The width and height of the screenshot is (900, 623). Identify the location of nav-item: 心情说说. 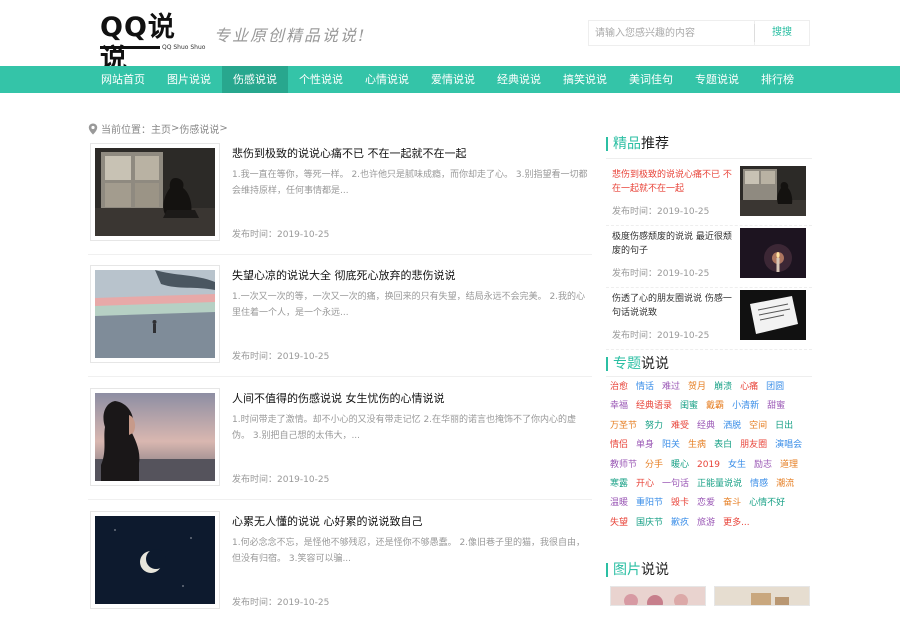
(387, 79).